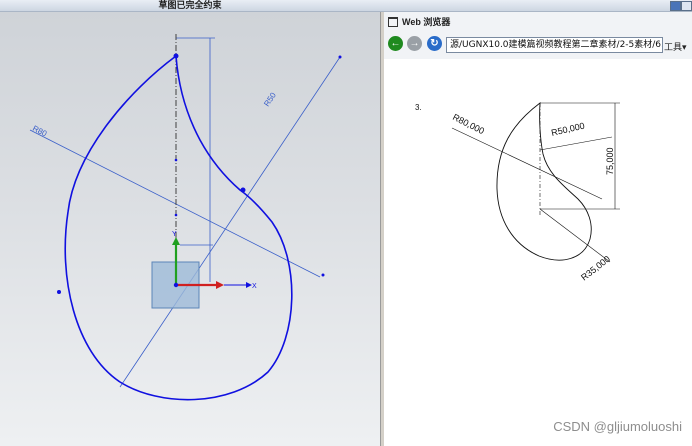 The height and width of the screenshot is (446, 692). What do you see at coordinates (418, 107) in the screenshot?
I see `problem-number: 3.` at bounding box center [418, 107].